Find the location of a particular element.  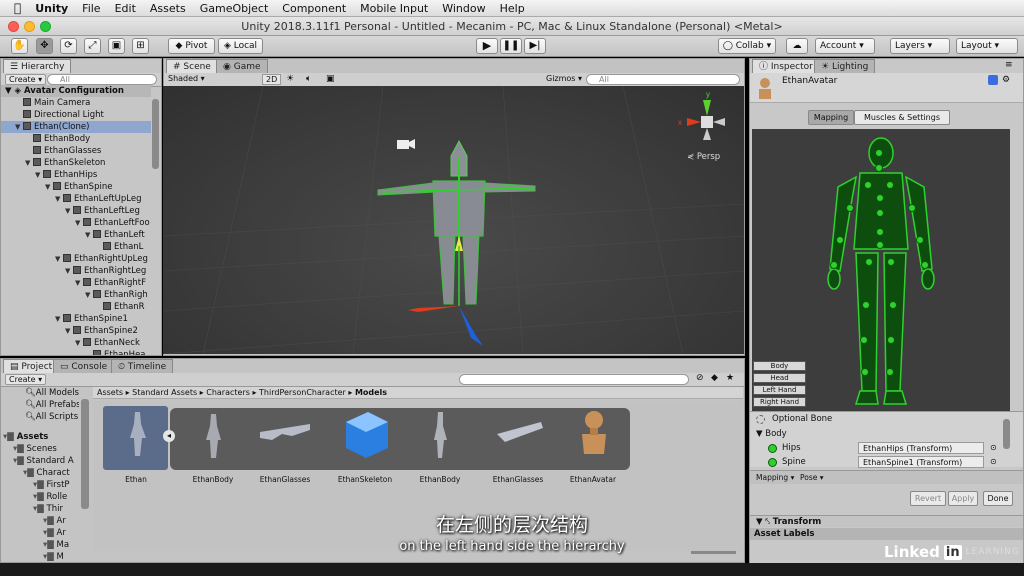

hierarchy-row: ▼ EthanLeftUpLeg is located at coordinates (76, 199).